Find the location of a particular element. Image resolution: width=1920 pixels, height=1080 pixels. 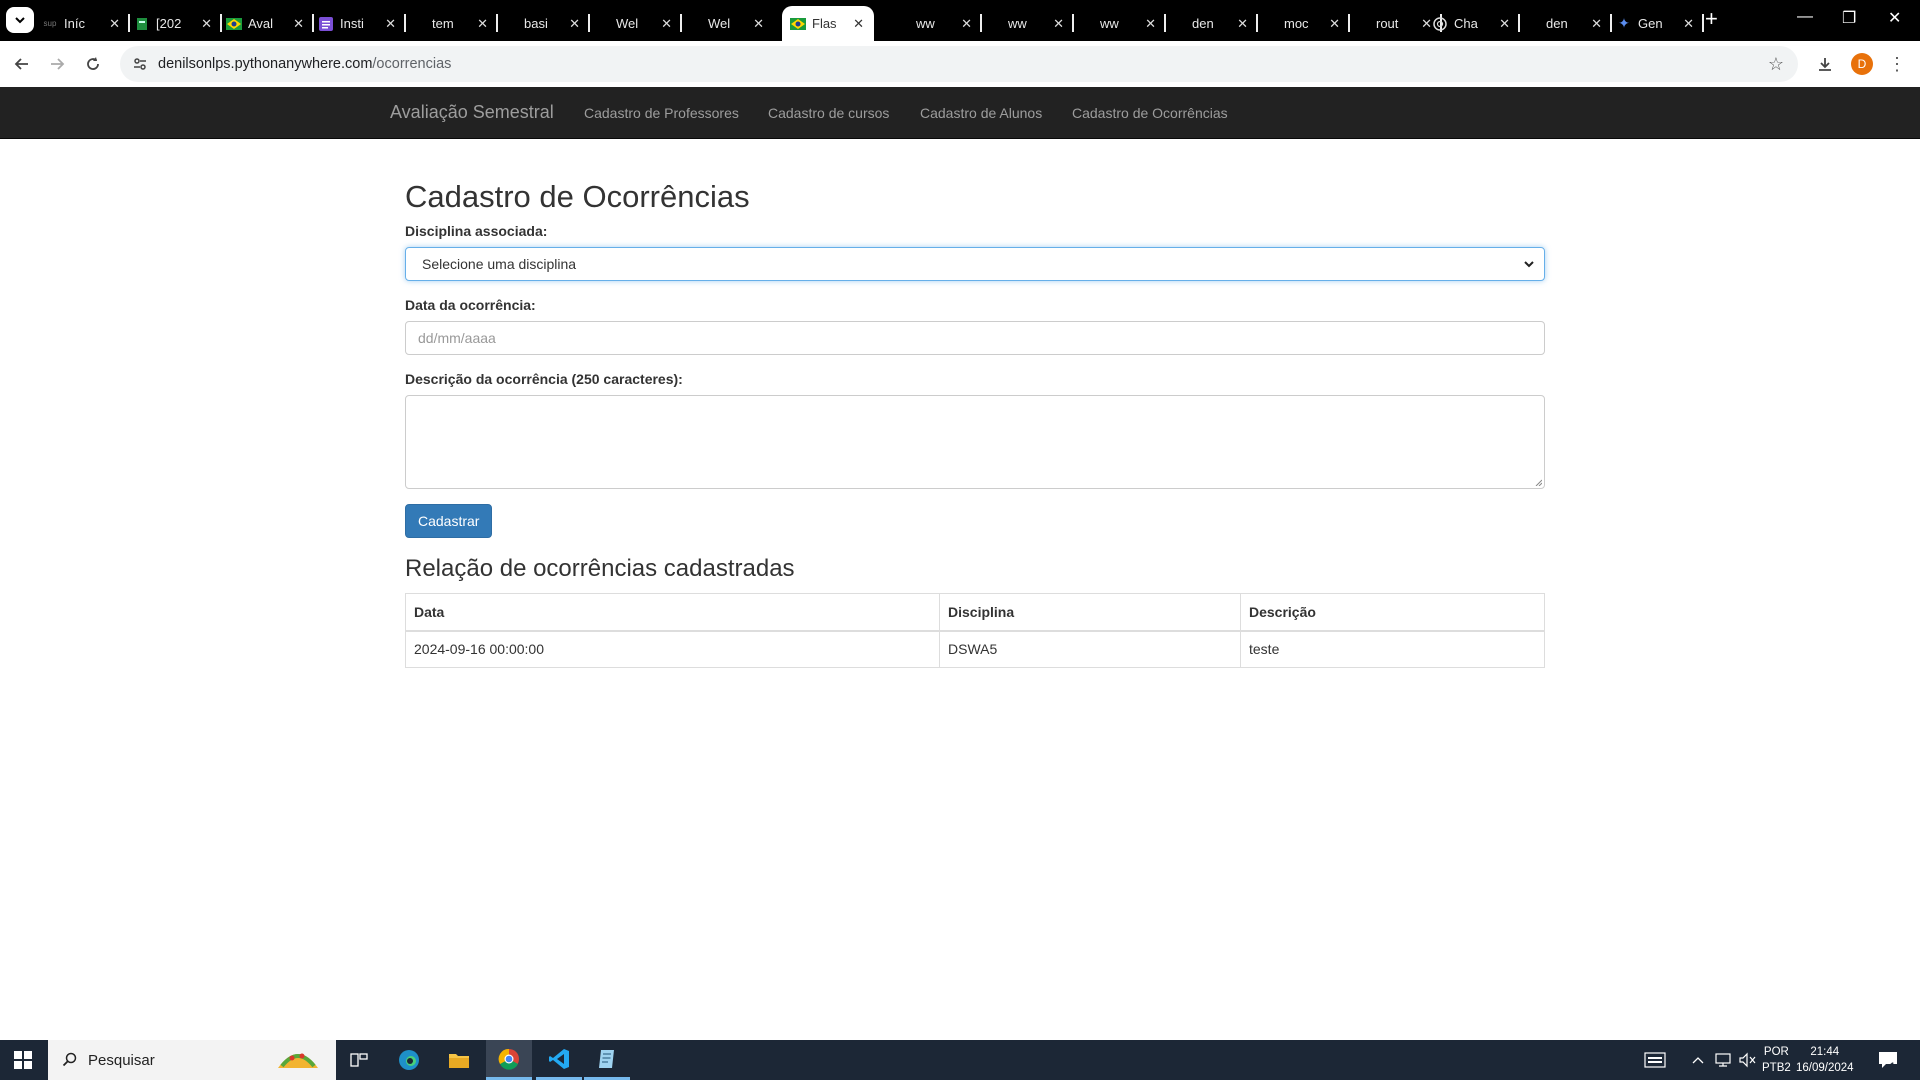

taskbar-clock: 21:44 16/09/2024 is located at coordinates (1825, 1060).